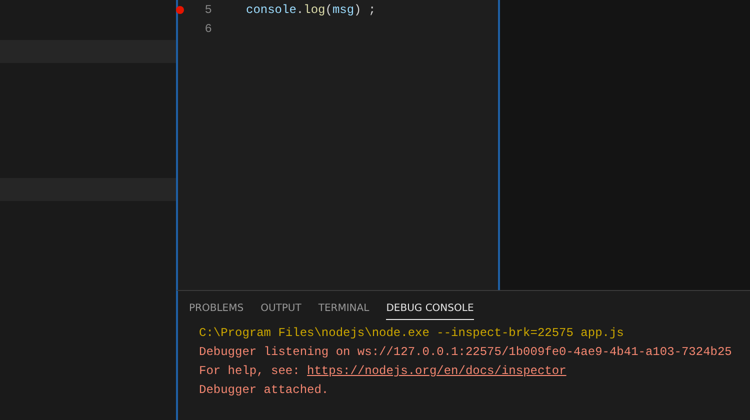 This screenshot has width=750, height=420. What do you see at coordinates (466, 352) in the screenshot?
I see `console-line: Debugger listening on ws://127.0.0.1:22575/1b009fe0-4ae9-4b41-a103-7324b25` at bounding box center [466, 352].